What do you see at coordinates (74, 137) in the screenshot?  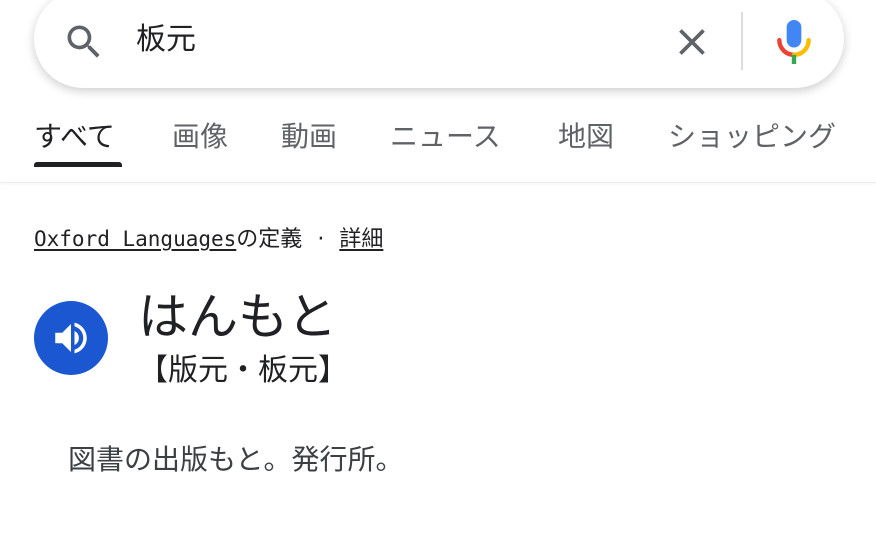 I see `tab-all: すべて` at bounding box center [74, 137].